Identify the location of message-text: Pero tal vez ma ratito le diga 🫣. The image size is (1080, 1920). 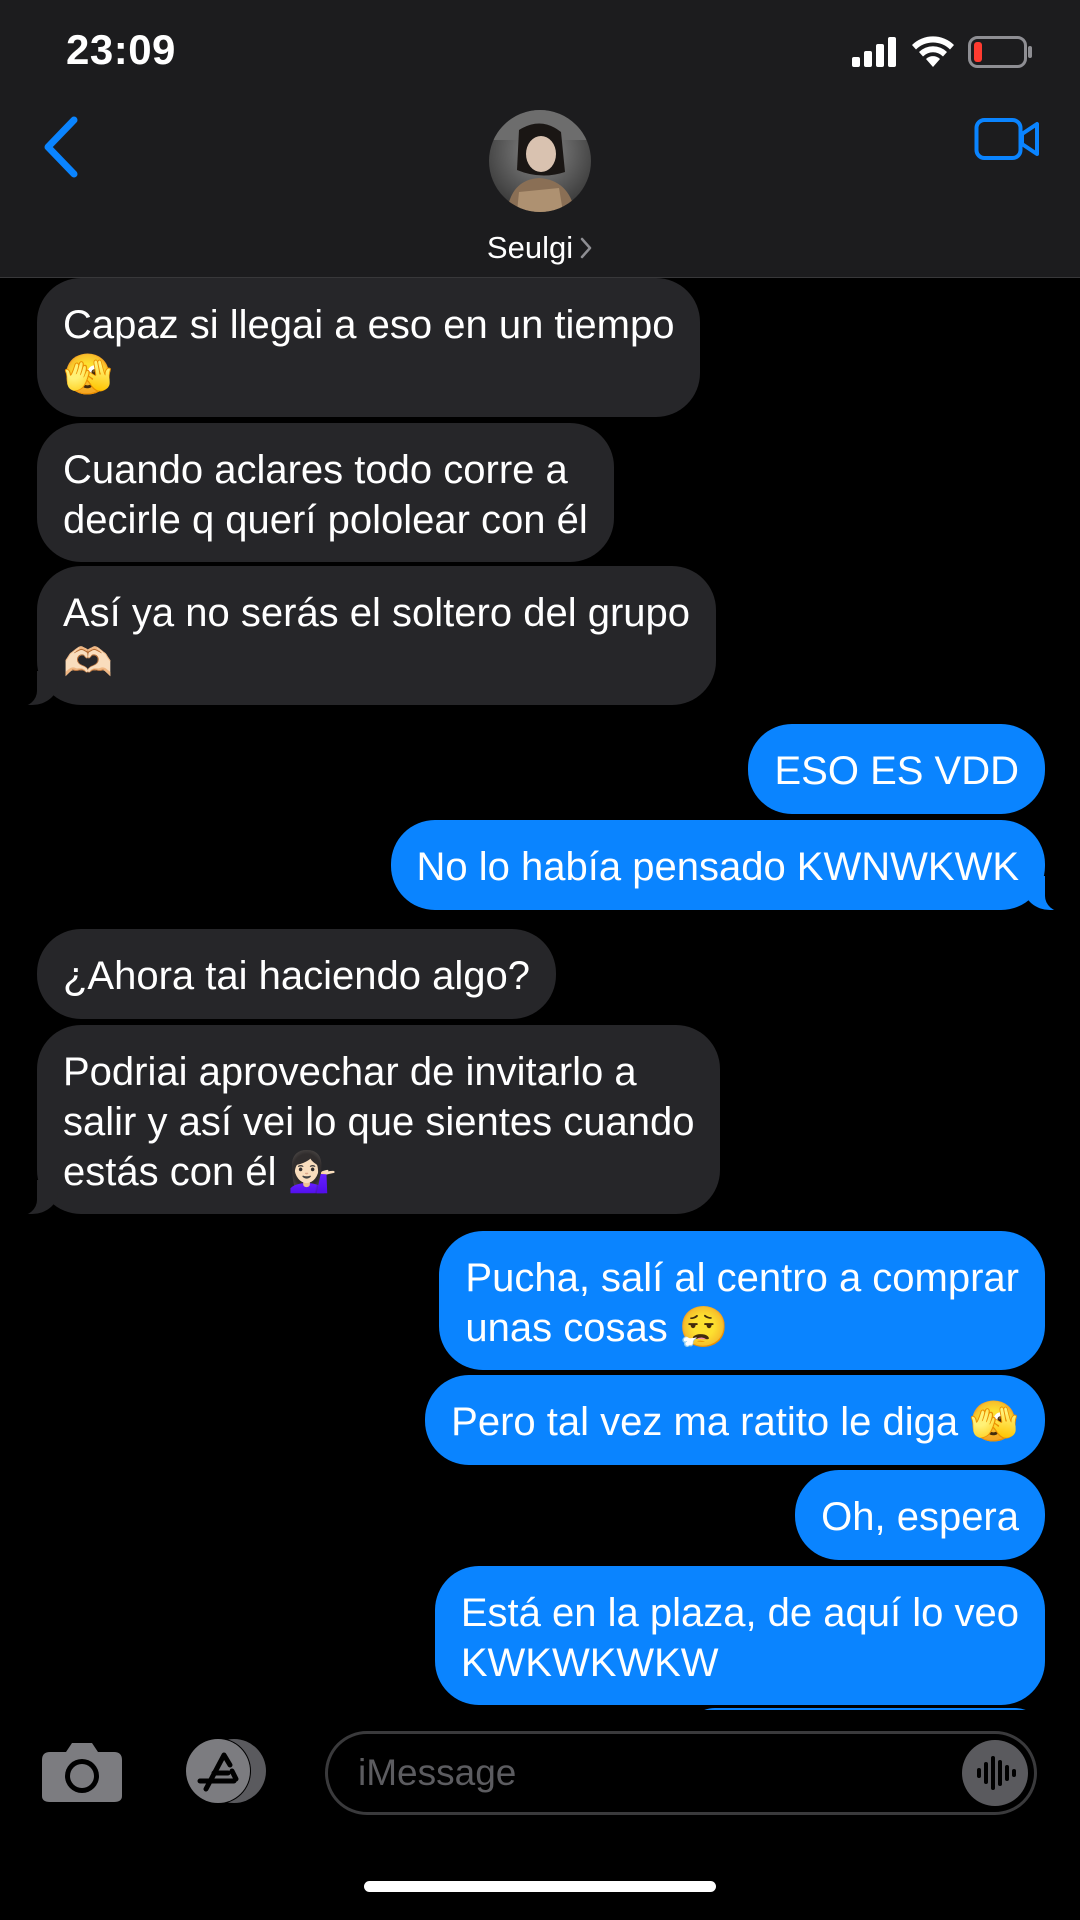
(735, 1422).